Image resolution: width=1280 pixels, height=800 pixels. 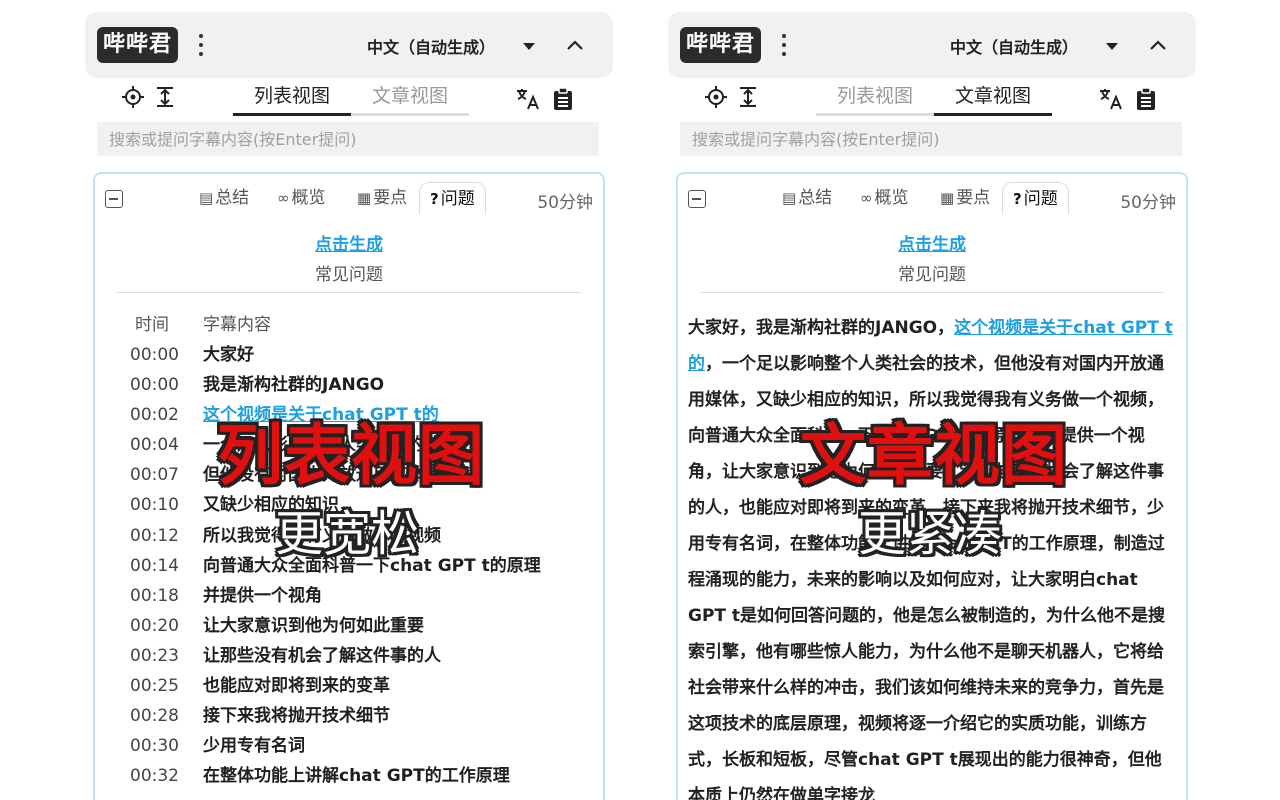 What do you see at coordinates (152, 325) in the screenshot?
I see `time-column-header: 时间` at bounding box center [152, 325].